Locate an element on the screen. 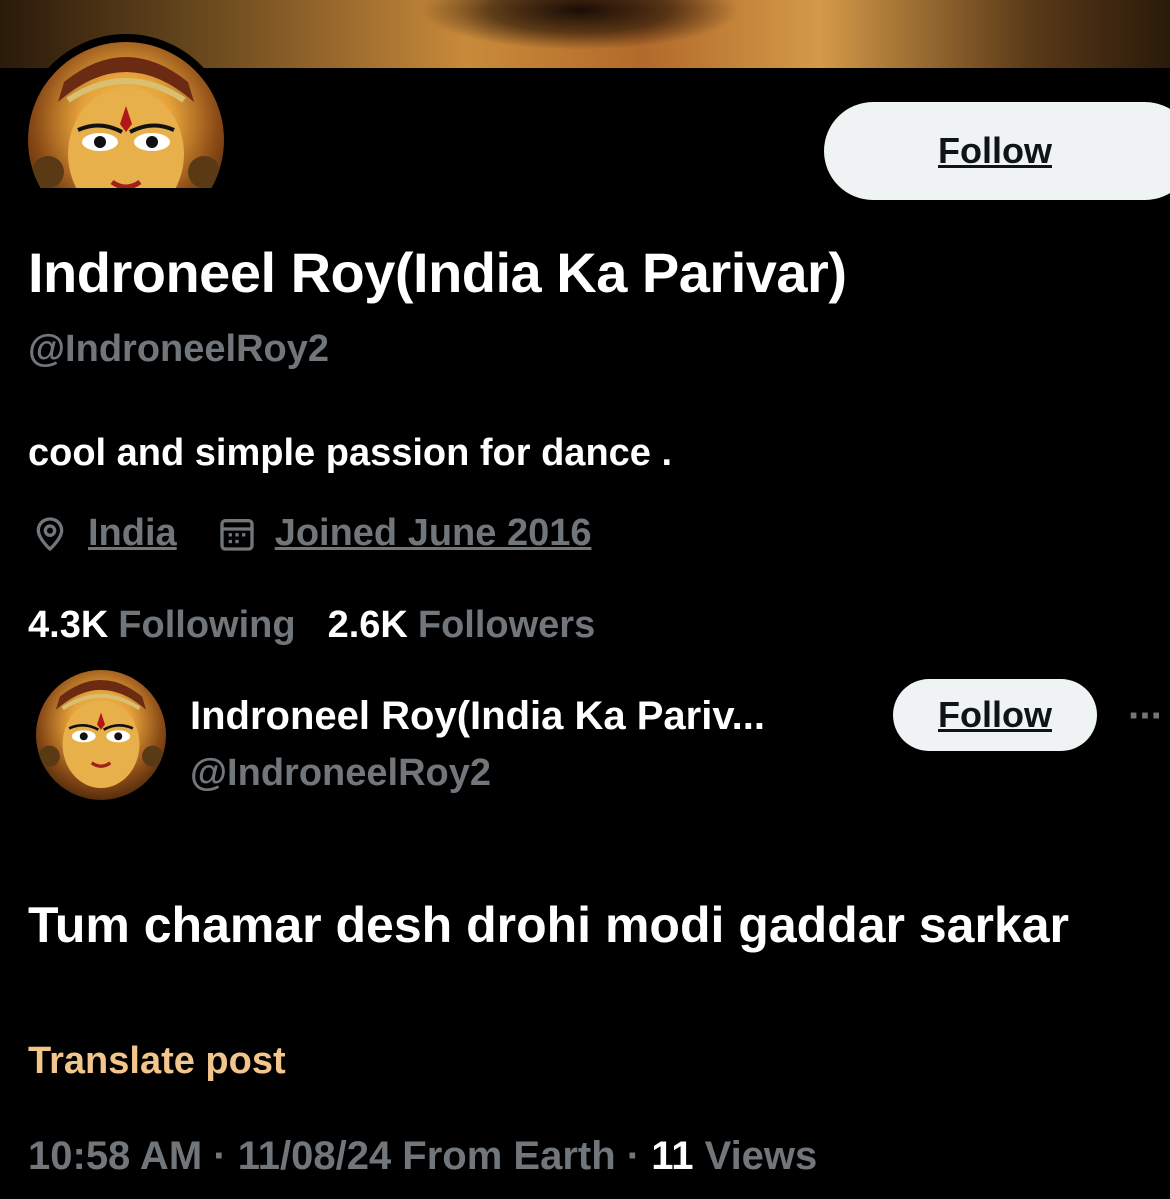 The height and width of the screenshot is (1199, 1170). profile-meta: India Joined June 2016 is located at coordinates (331, 533).